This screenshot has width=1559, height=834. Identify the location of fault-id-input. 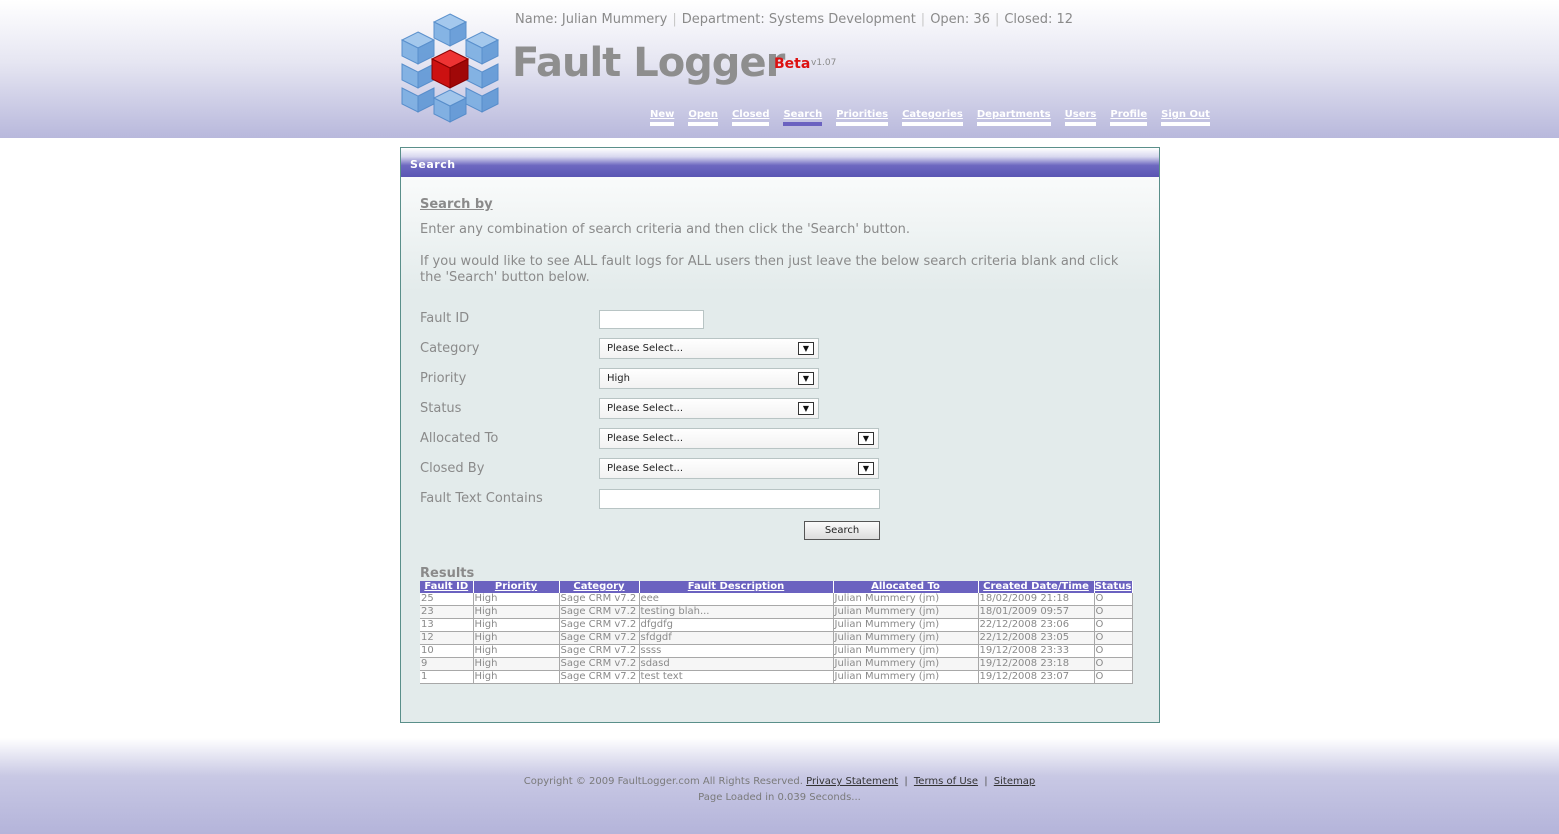
(651, 319).